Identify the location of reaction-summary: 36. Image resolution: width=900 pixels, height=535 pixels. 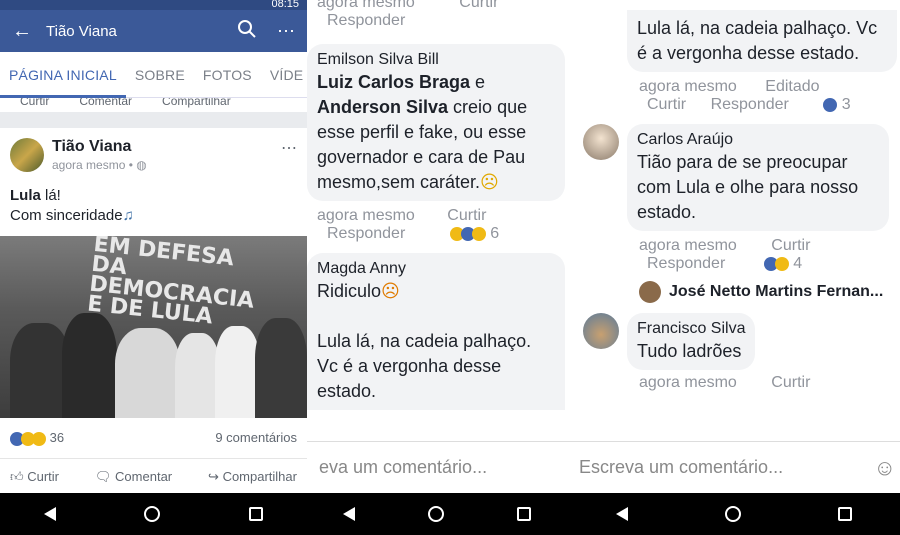
(37, 438).